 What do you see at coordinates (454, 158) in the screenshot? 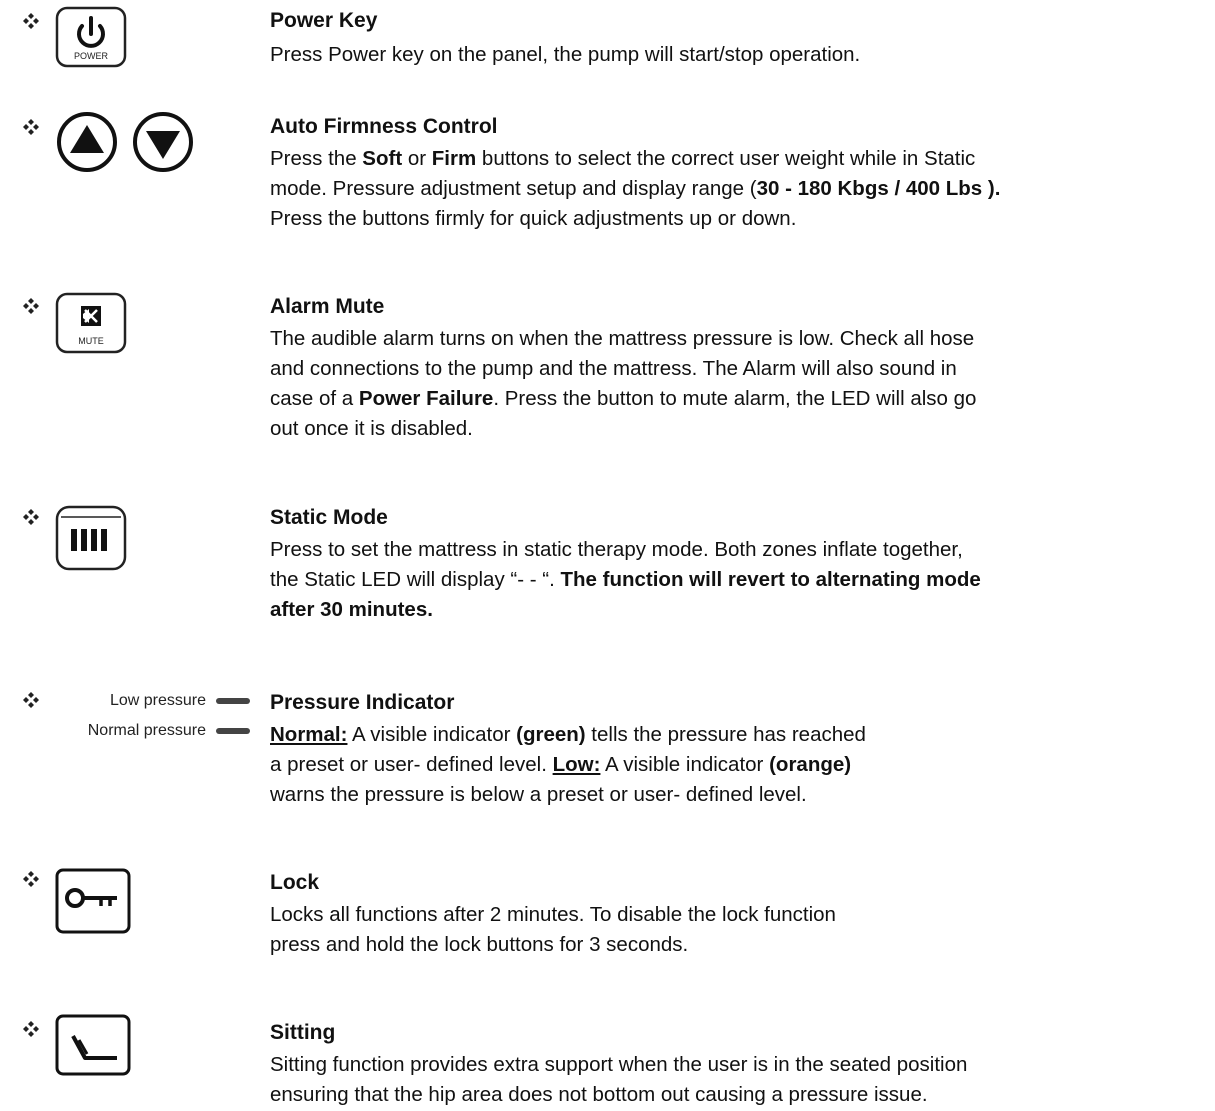
I see `firm-label: Firm` at bounding box center [454, 158].